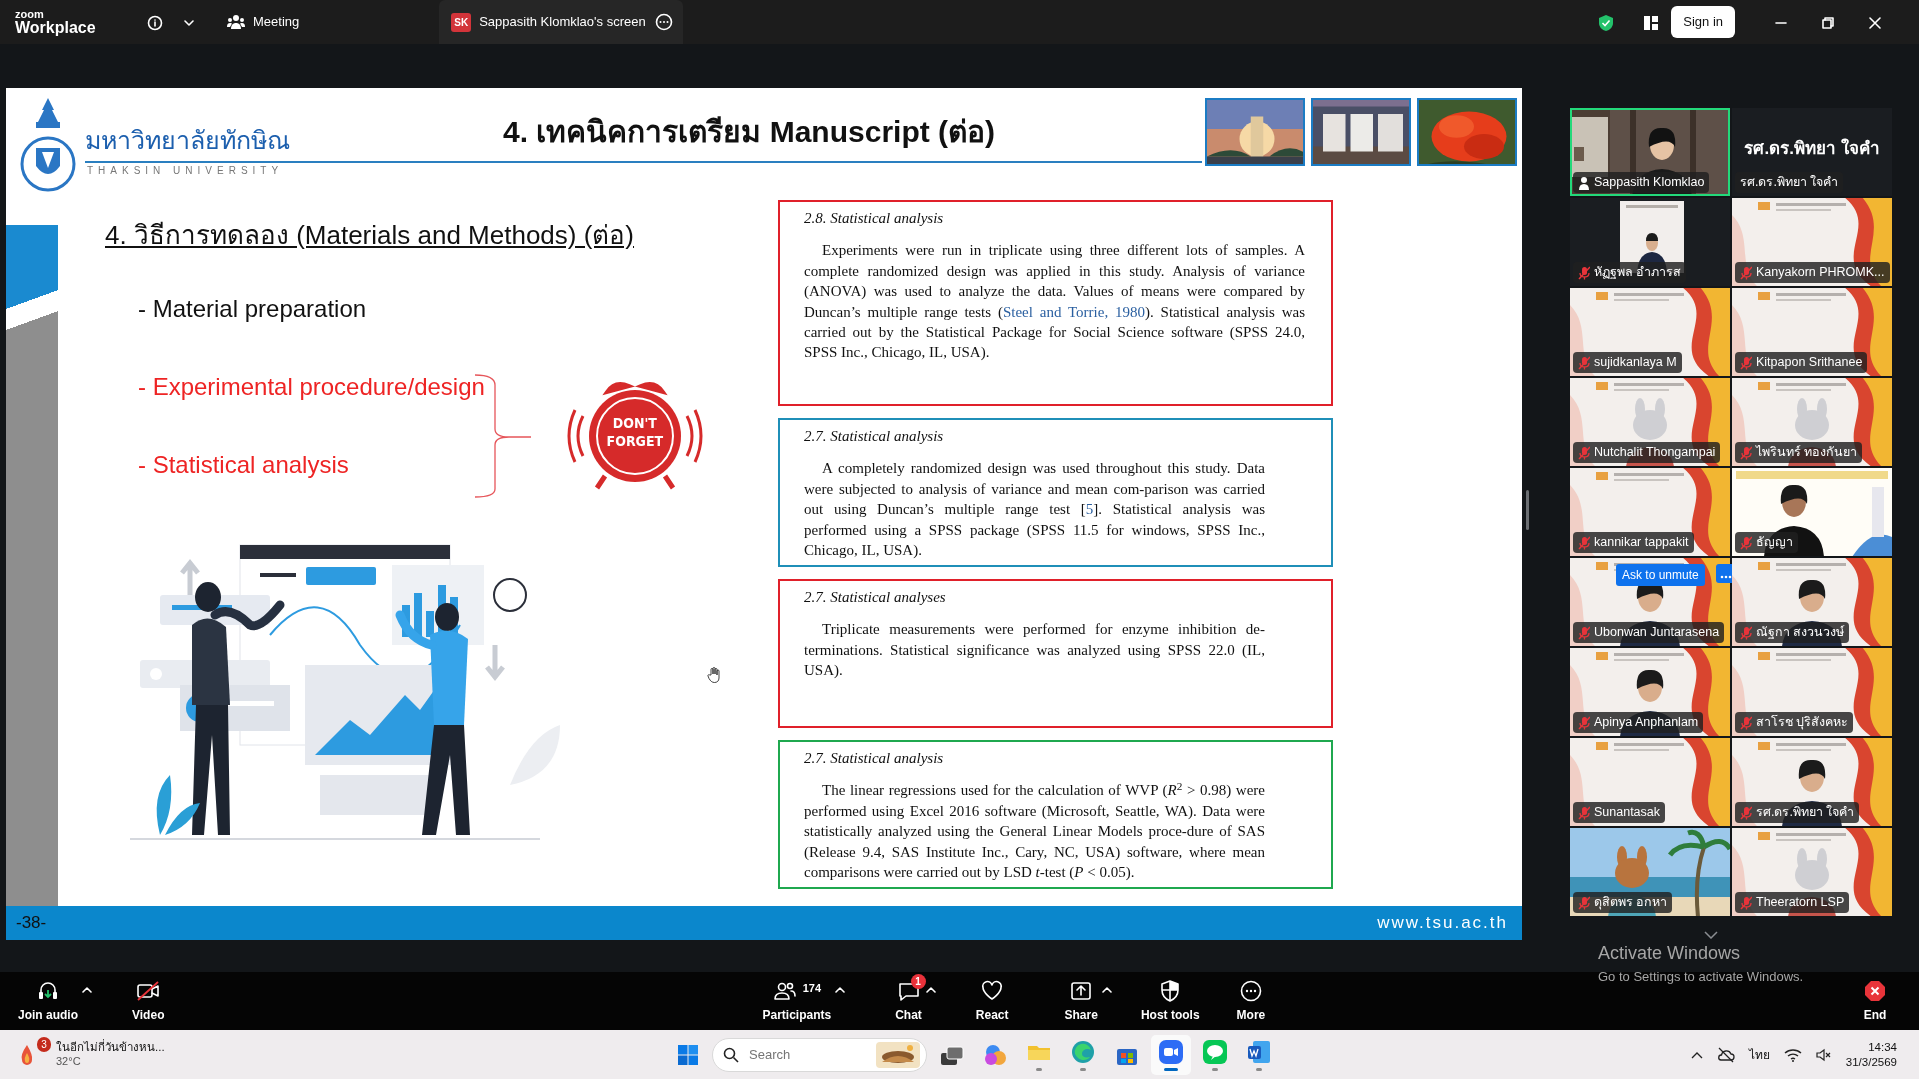  Describe the element at coordinates (802, 1054) in the screenshot. I see `search-field: Search` at that location.